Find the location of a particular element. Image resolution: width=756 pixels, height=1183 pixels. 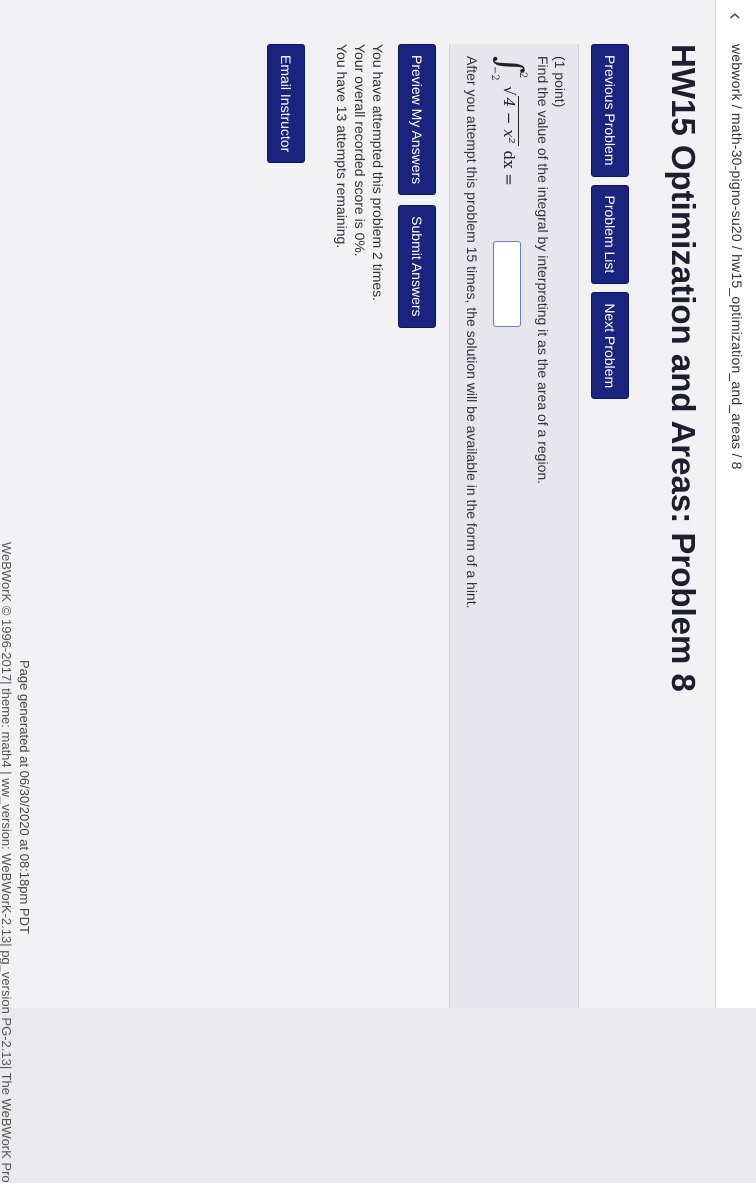

integrand: √4 − x² dx = is located at coordinates (509, 136).